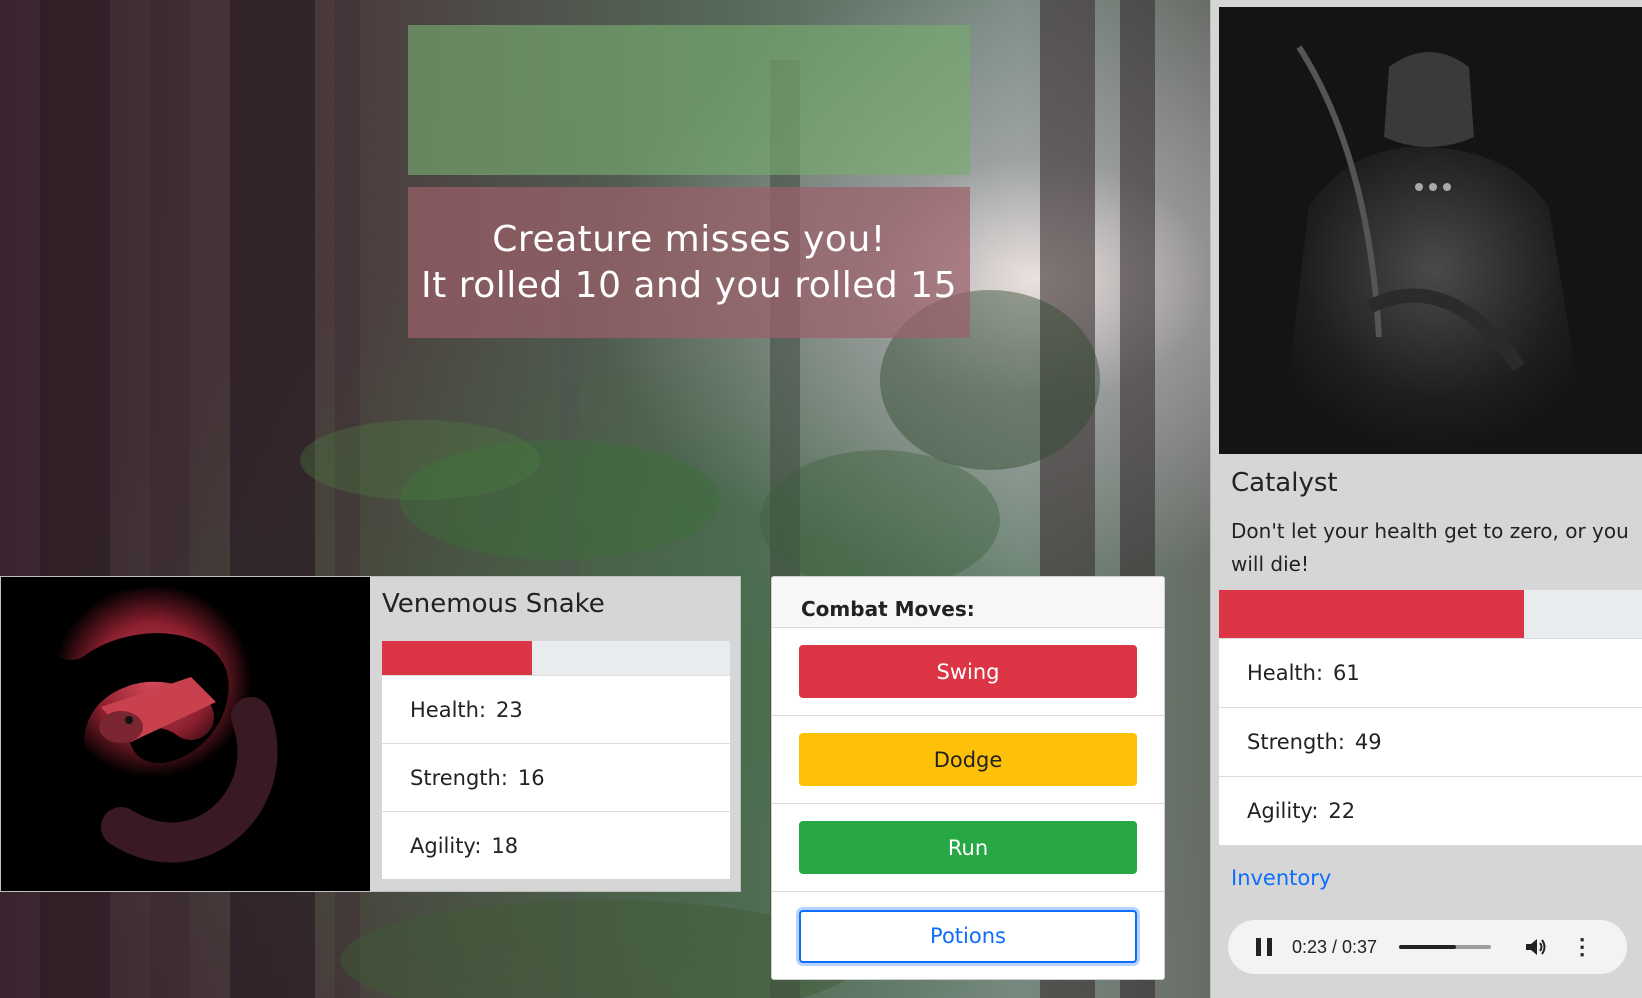 The height and width of the screenshot is (998, 1642). I want to click on snake-image, so click(163, 725).